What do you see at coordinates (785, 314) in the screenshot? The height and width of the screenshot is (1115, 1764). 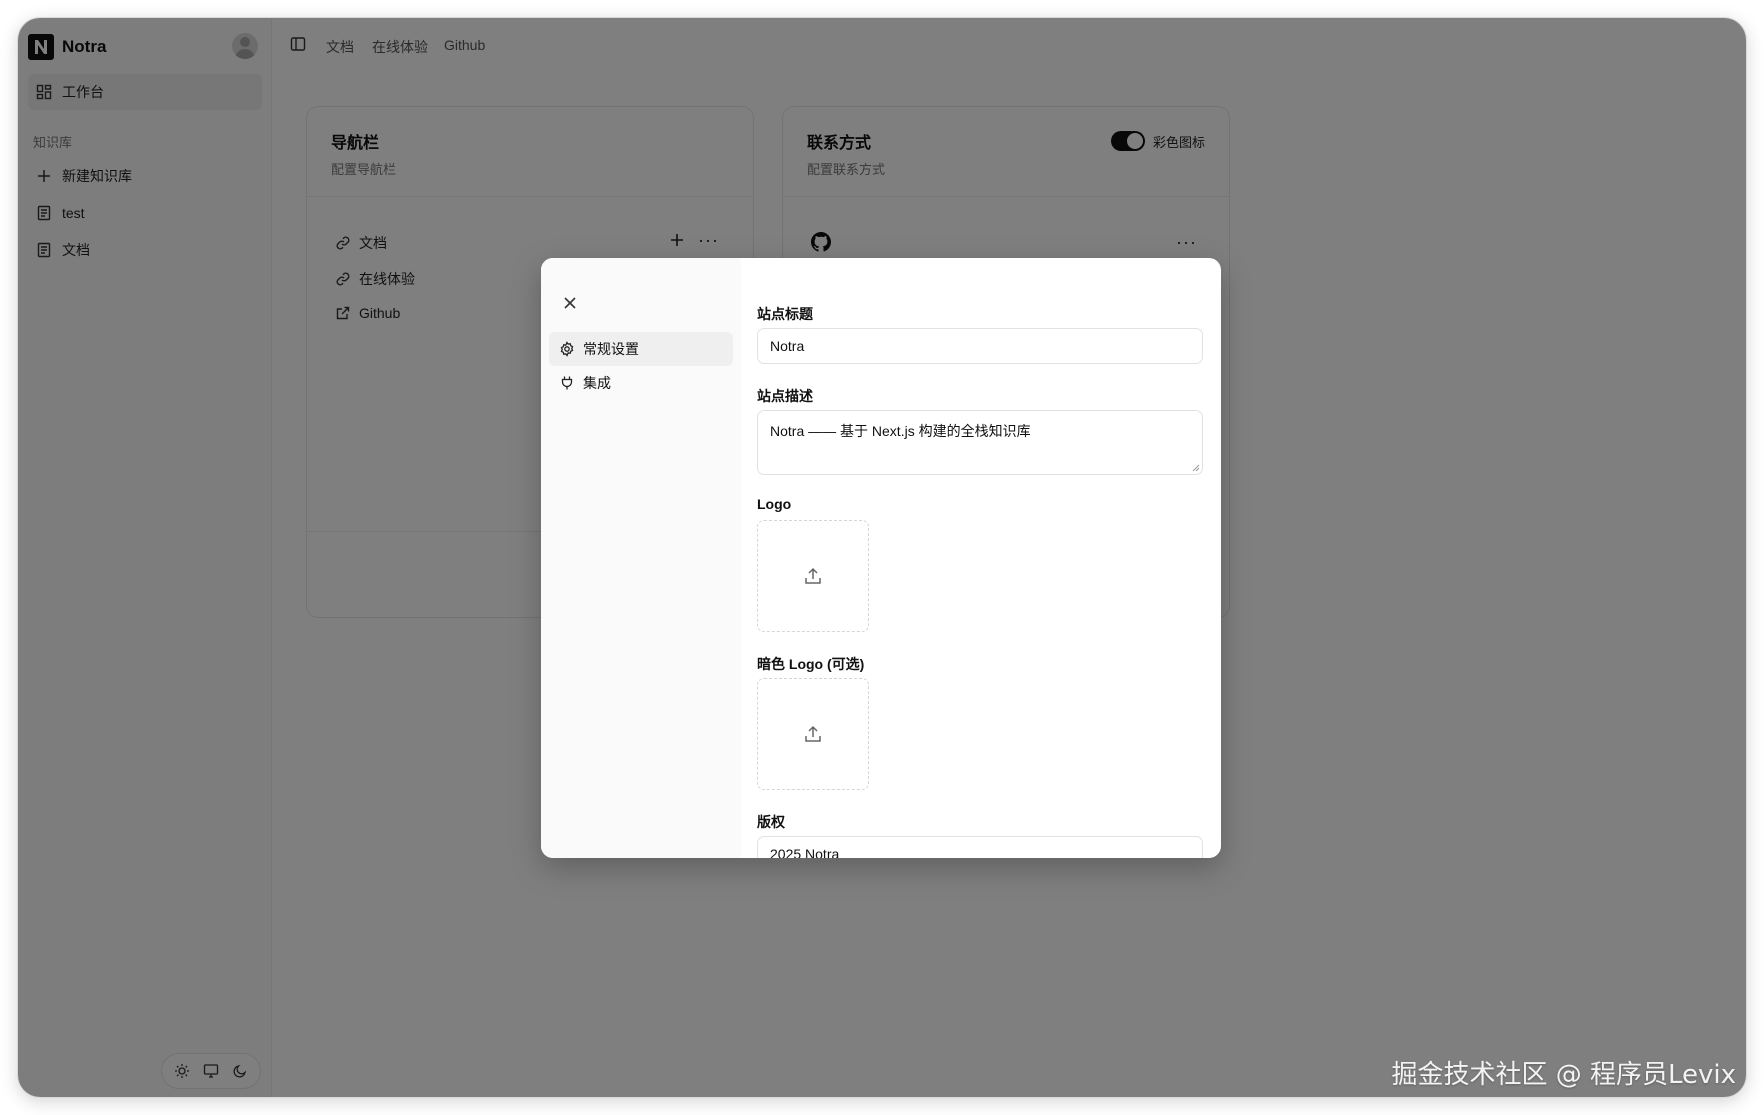 I see `site-title-label: 站点标题` at bounding box center [785, 314].